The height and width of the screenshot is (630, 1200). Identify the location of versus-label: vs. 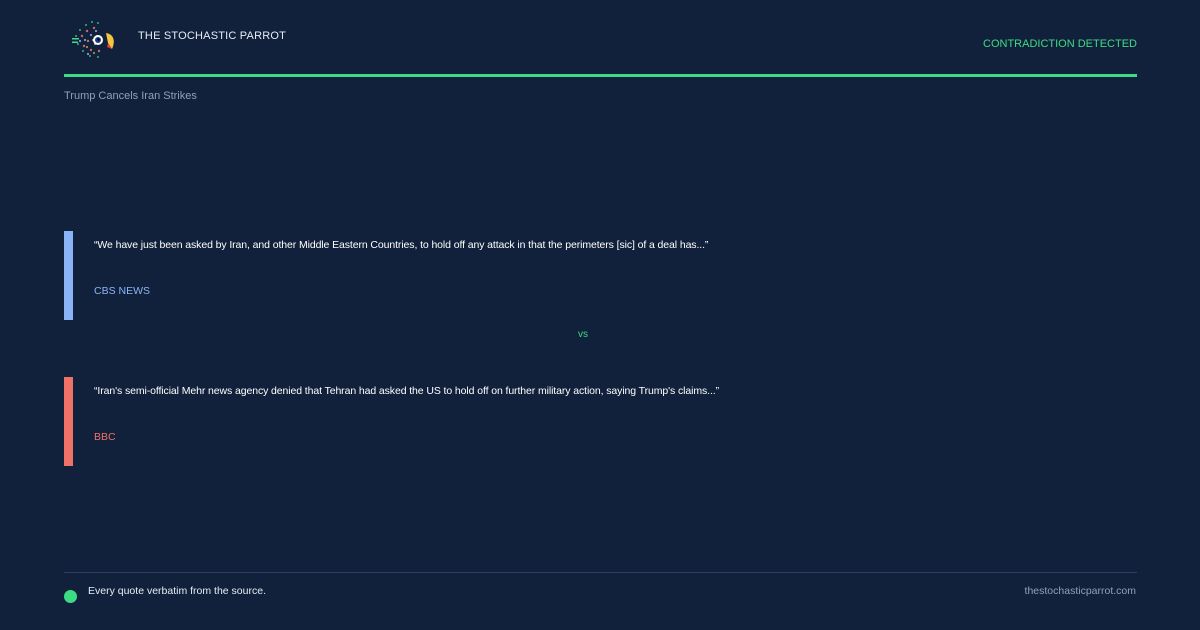
(583, 334).